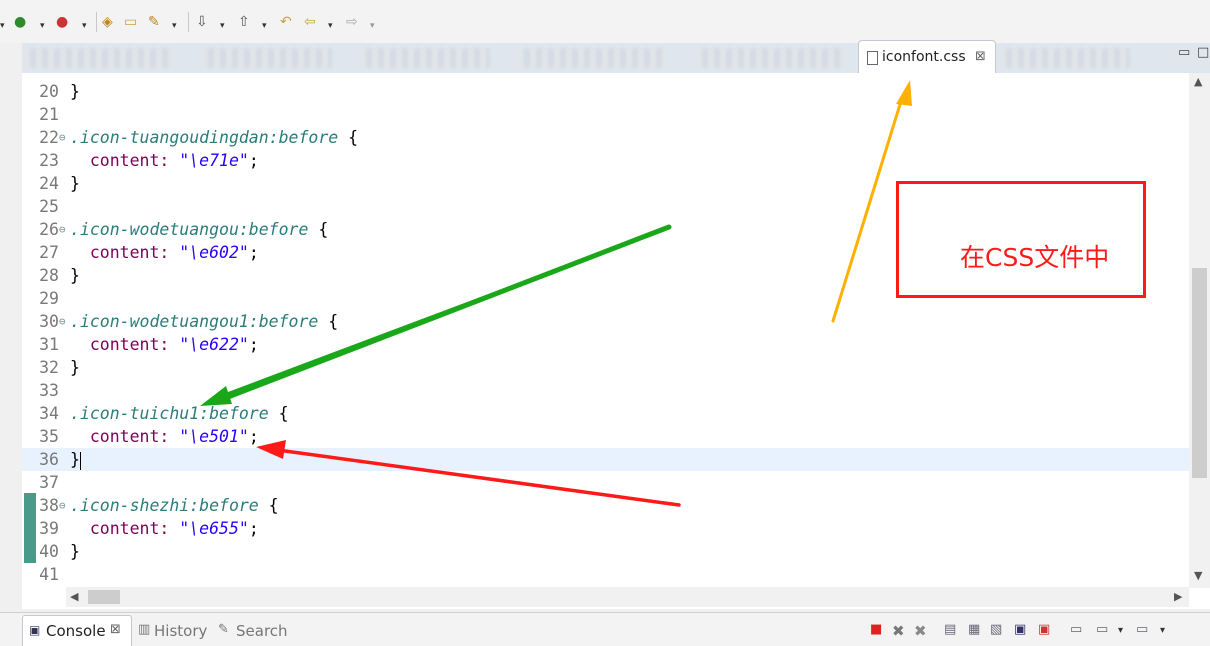 This screenshot has width=1210, height=646. I want to click on scroll-left-icon: ◀, so click(74, 596).